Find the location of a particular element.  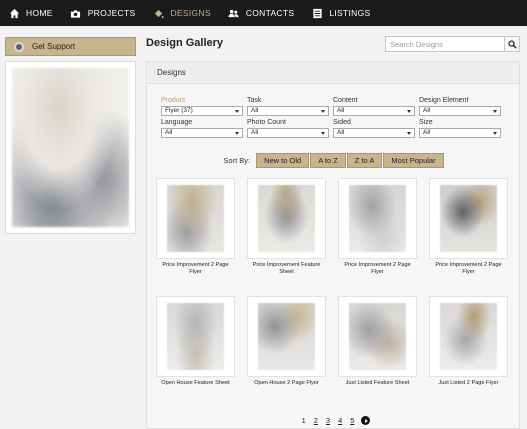

filter-content: Content All is located at coordinates (376, 106).